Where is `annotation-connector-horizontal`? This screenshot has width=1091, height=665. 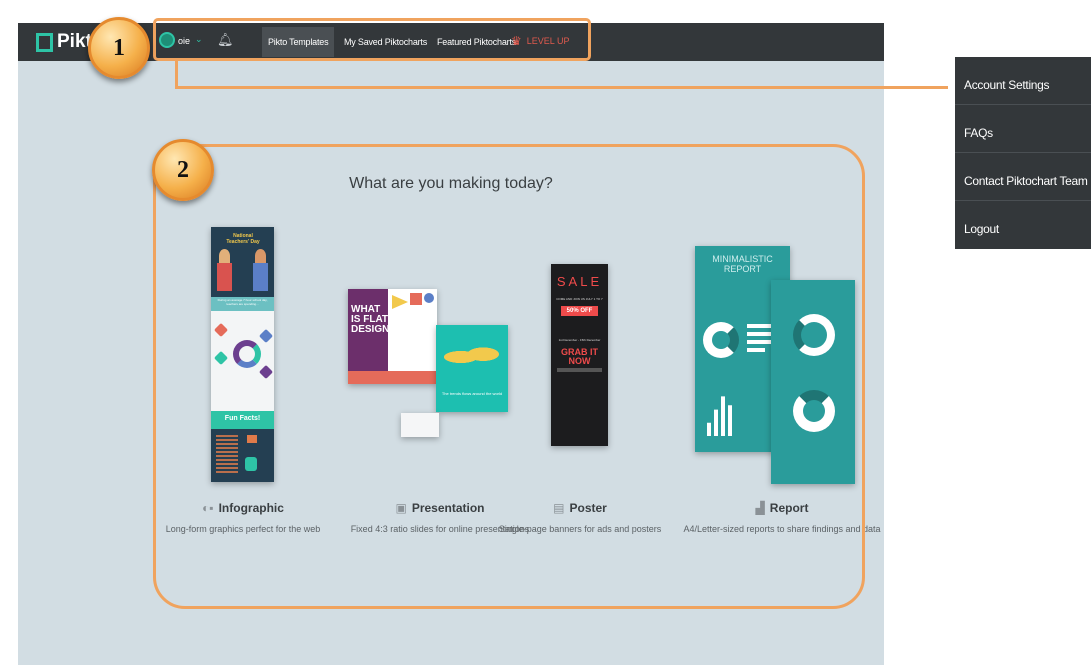 annotation-connector-horizontal is located at coordinates (561, 87).